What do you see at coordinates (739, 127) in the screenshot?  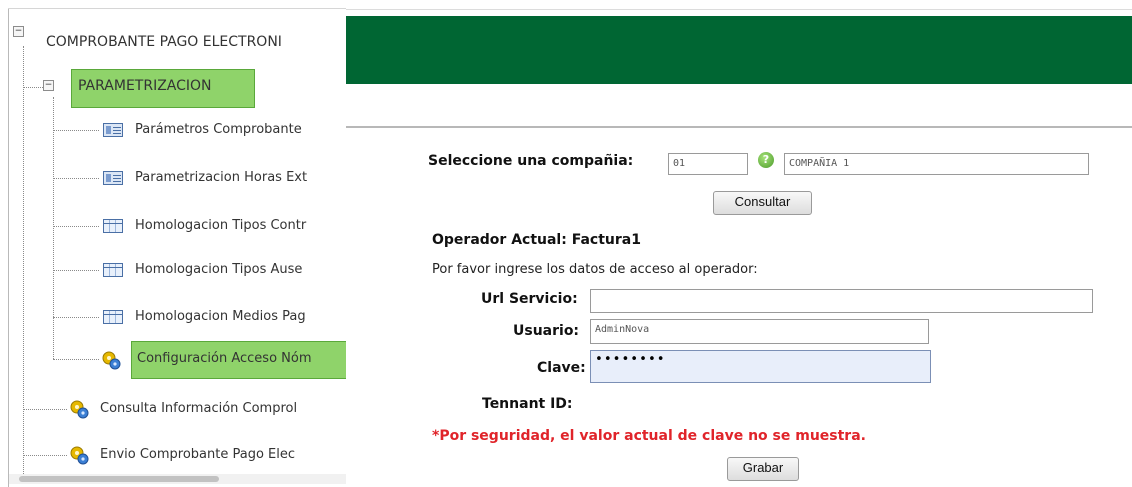 I see `header-divider` at bounding box center [739, 127].